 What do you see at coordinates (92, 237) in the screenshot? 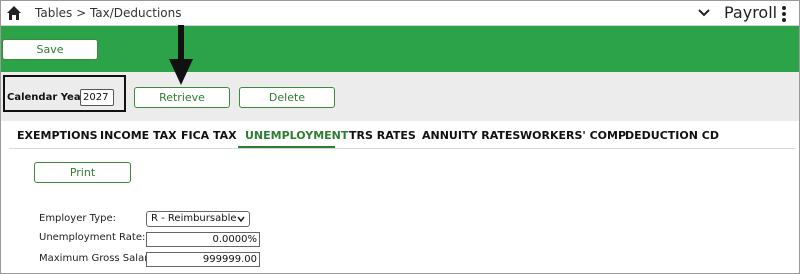
I see `unemployment-rate-label: Unemployment Rate:` at bounding box center [92, 237].